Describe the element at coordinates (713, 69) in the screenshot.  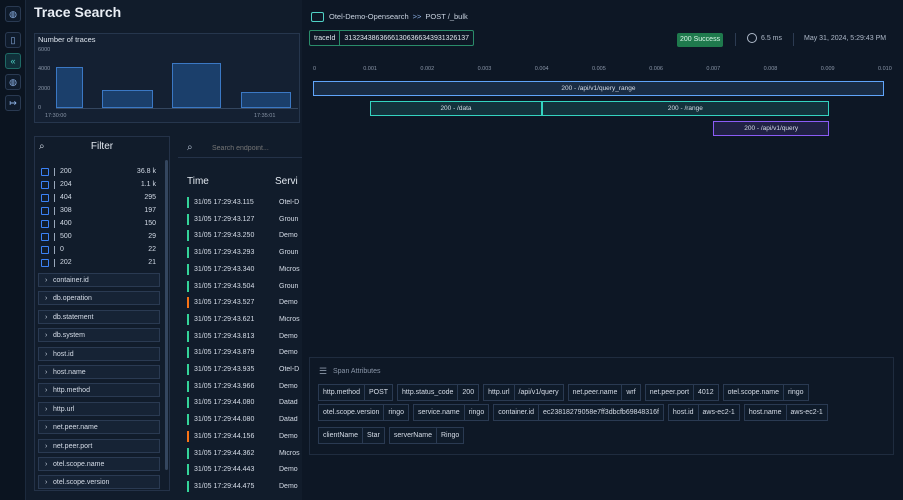
I see `timeline-tick-label: 0.007` at that location.